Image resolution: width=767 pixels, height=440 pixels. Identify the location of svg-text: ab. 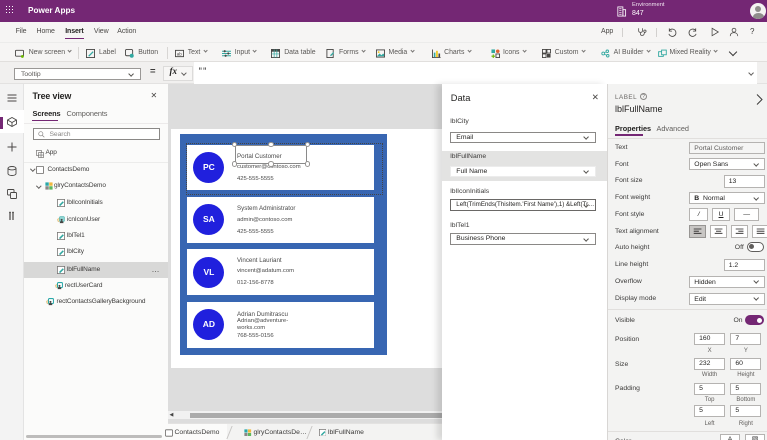
(179, 53).